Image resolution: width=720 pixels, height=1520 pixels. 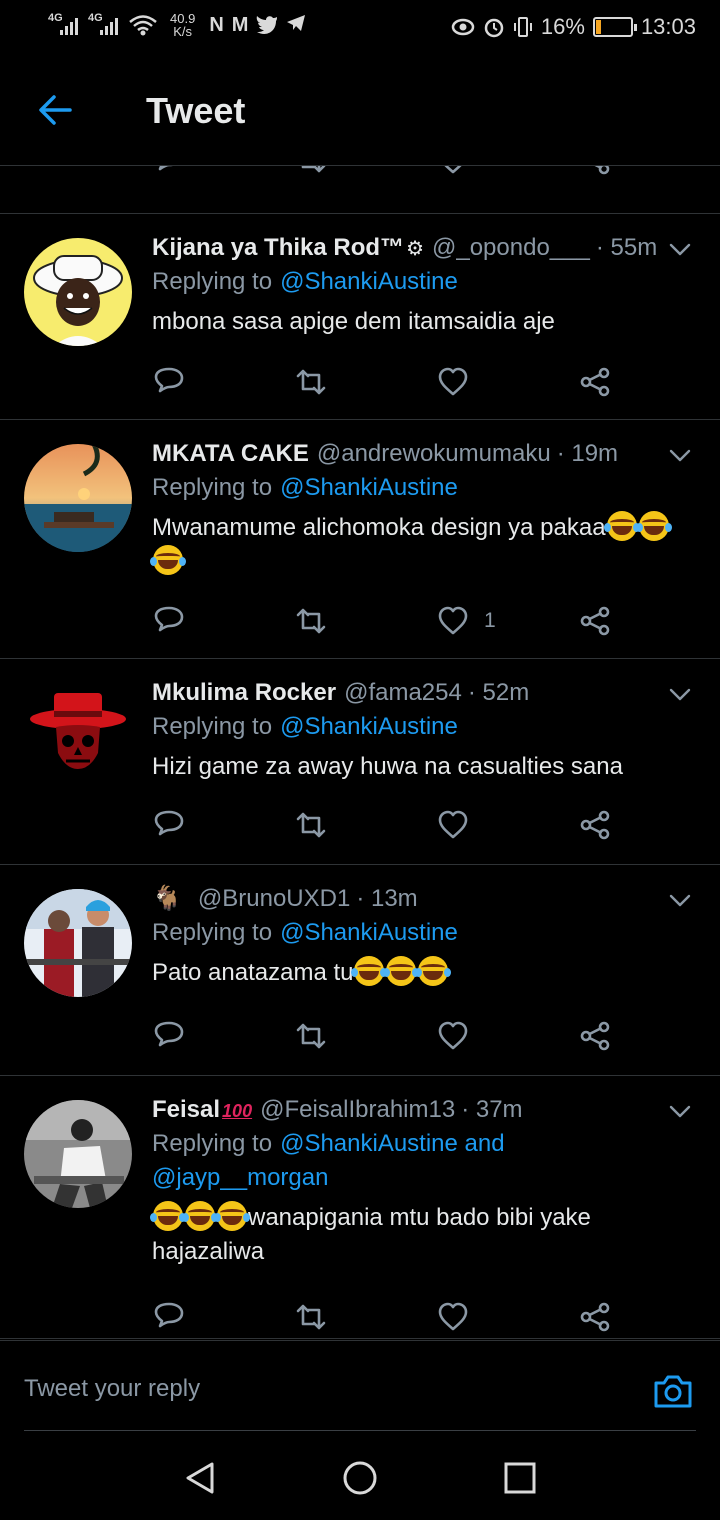 I want to click on back-button, so click(x=56, y=110).